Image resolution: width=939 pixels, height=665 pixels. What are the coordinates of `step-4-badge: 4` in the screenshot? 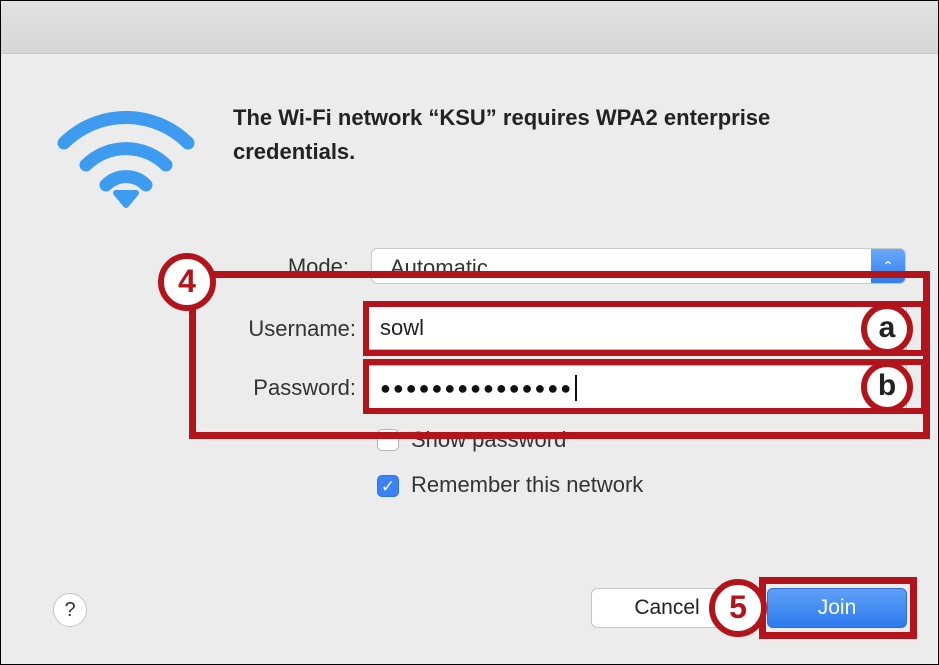 It's located at (187, 282).